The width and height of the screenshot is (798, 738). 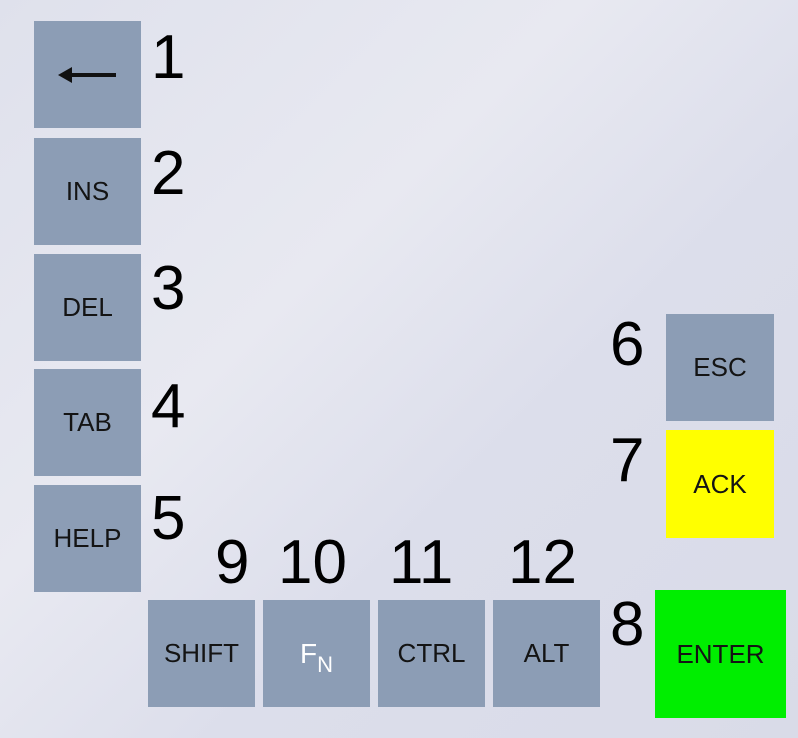 I want to click on left-arrow-icon, so click(x=86, y=74).